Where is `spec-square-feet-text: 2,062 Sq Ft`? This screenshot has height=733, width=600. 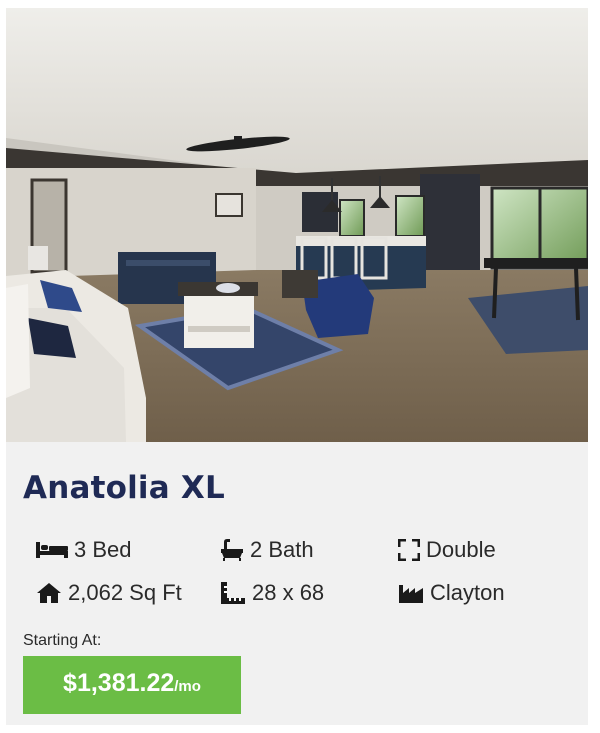
spec-square-feet-text: 2,062 Sq Ft is located at coordinates (125, 592).